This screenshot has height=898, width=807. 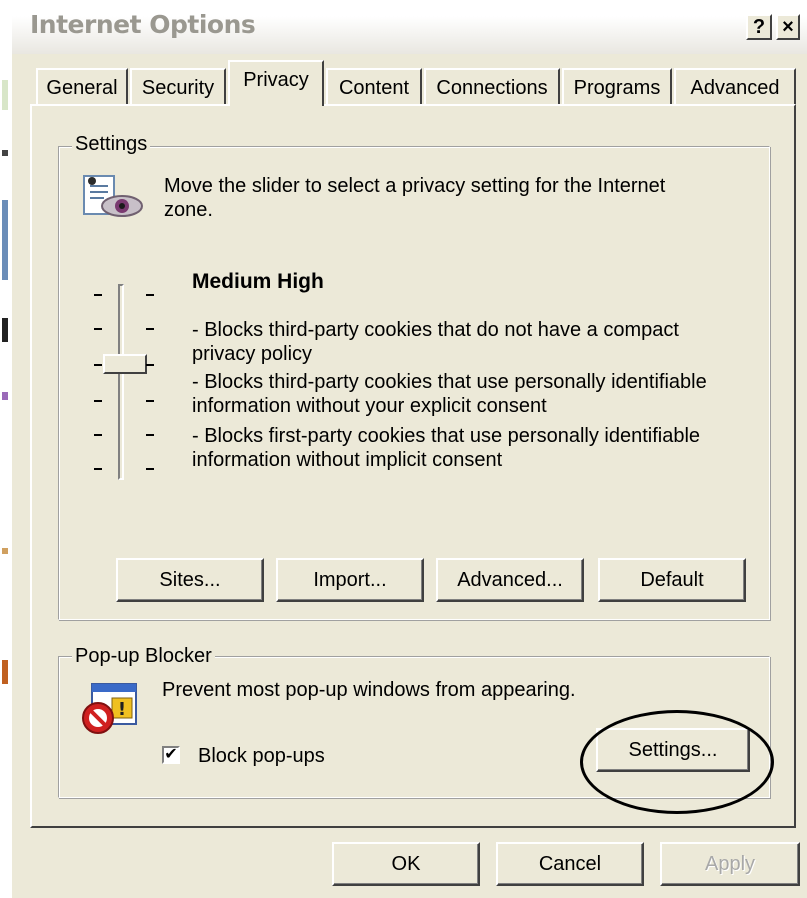 I want to click on privacy-slider-track, so click(x=121, y=382).